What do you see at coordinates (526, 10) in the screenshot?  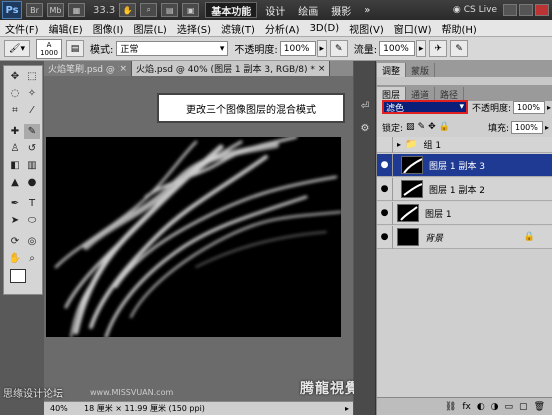 I see `maximize-button` at bounding box center [526, 10].